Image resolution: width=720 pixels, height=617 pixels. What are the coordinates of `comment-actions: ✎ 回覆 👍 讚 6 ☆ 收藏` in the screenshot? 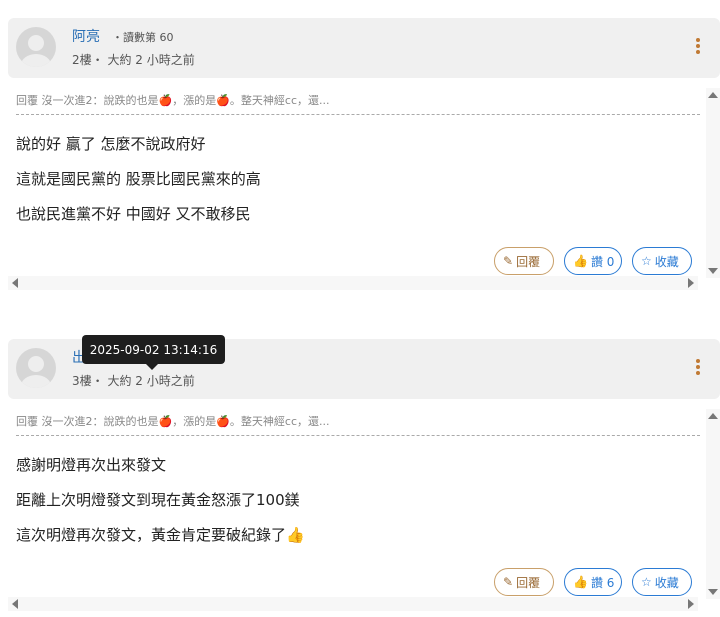 It's located at (593, 582).